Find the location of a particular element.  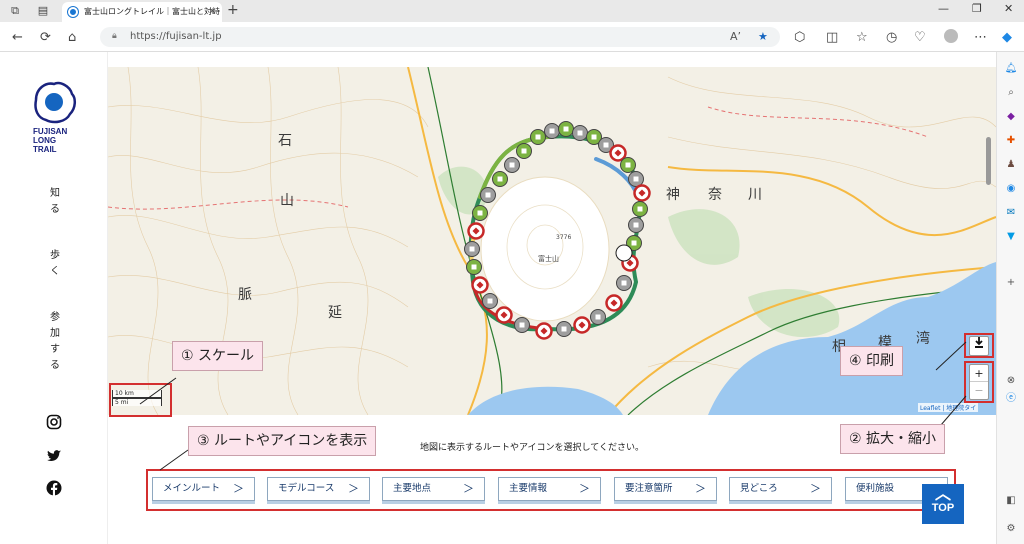

layer-button-label: モデルコース is located at coordinates (306, 488).